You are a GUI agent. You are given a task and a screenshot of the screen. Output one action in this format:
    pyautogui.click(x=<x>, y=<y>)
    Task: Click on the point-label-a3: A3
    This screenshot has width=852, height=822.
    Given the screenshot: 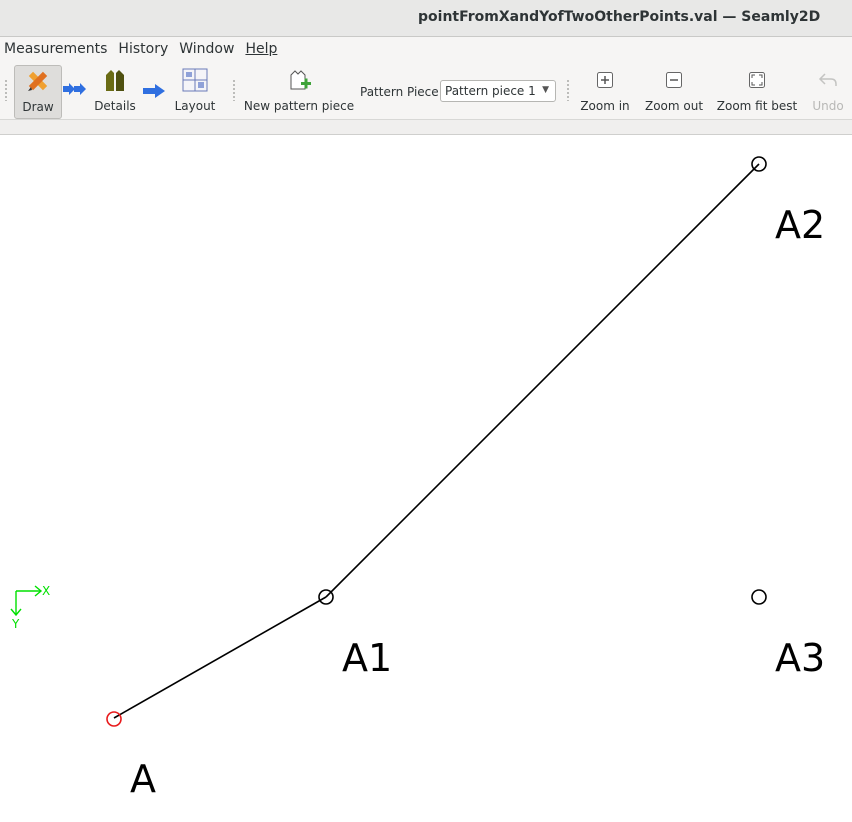 What is the action you would take?
    pyautogui.click(x=800, y=658)
    